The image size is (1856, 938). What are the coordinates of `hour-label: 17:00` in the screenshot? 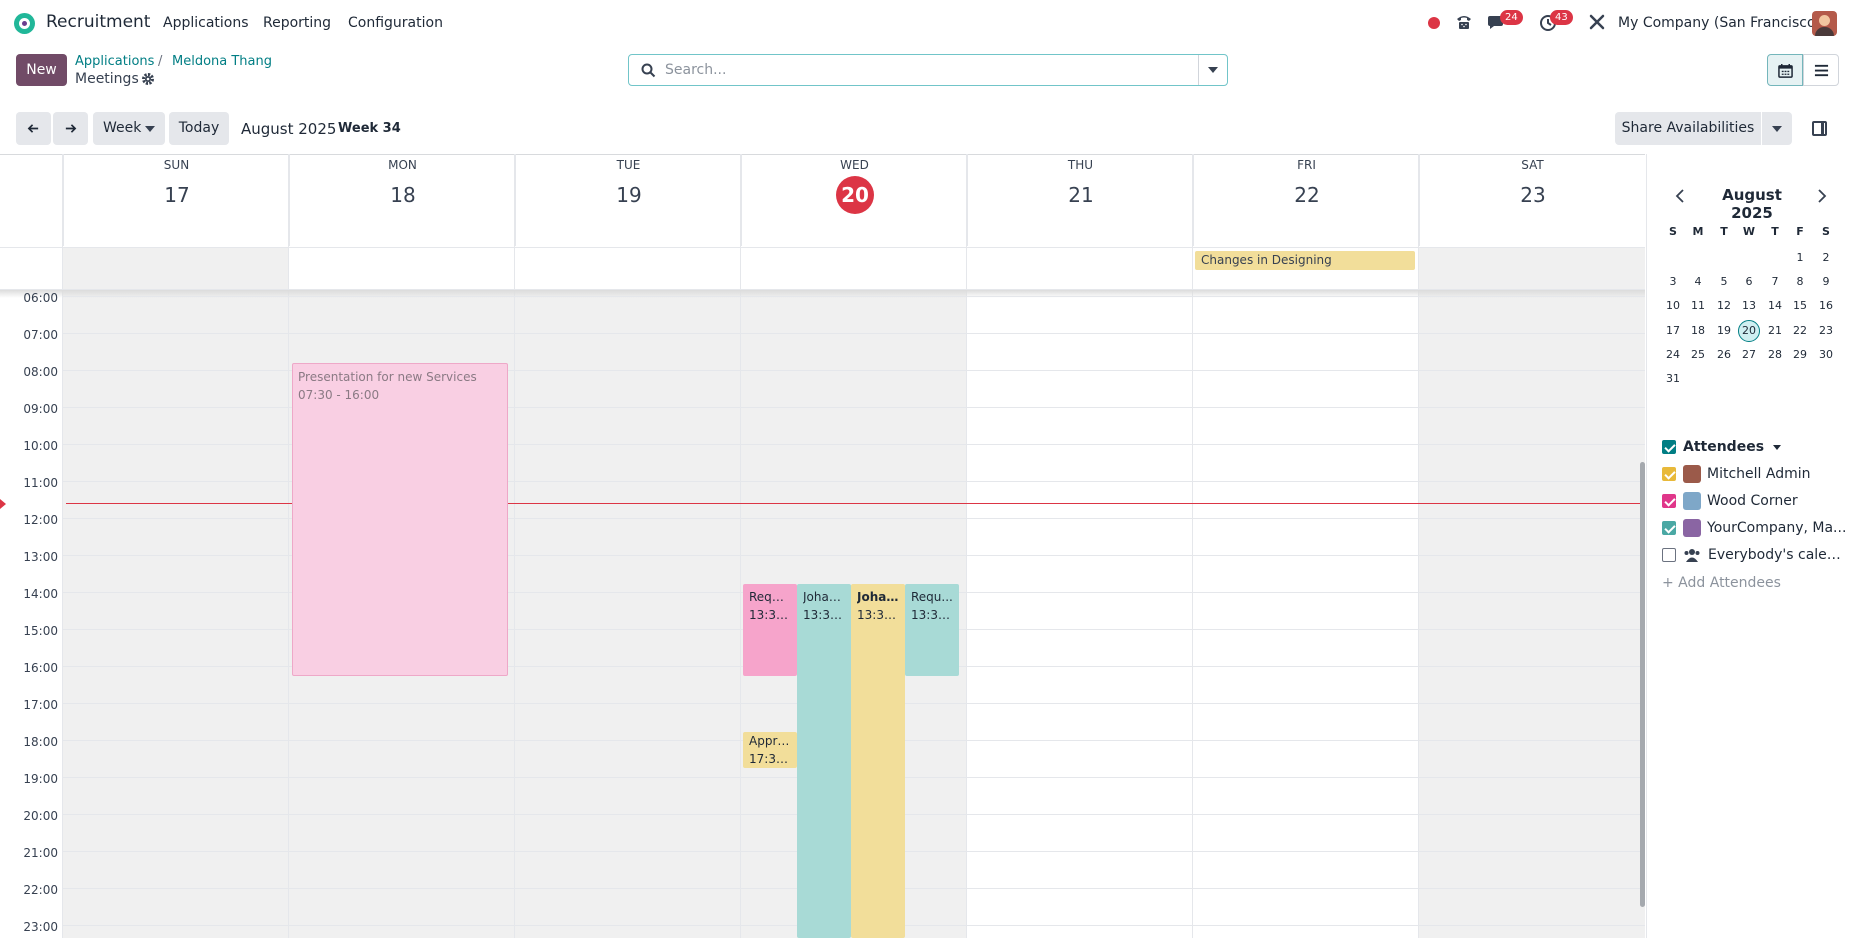 It's located at (40, 705).